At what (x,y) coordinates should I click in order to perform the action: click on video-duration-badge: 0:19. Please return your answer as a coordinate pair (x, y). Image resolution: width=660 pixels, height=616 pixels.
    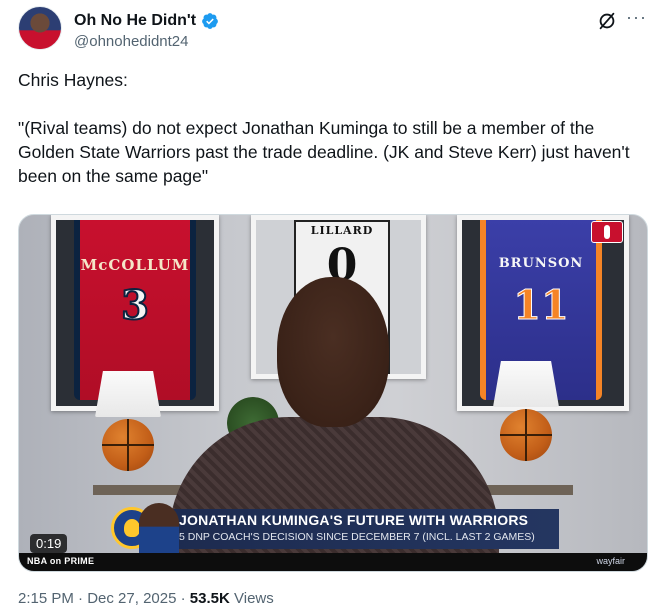
    Looking at the image, I should click on (49, 543).